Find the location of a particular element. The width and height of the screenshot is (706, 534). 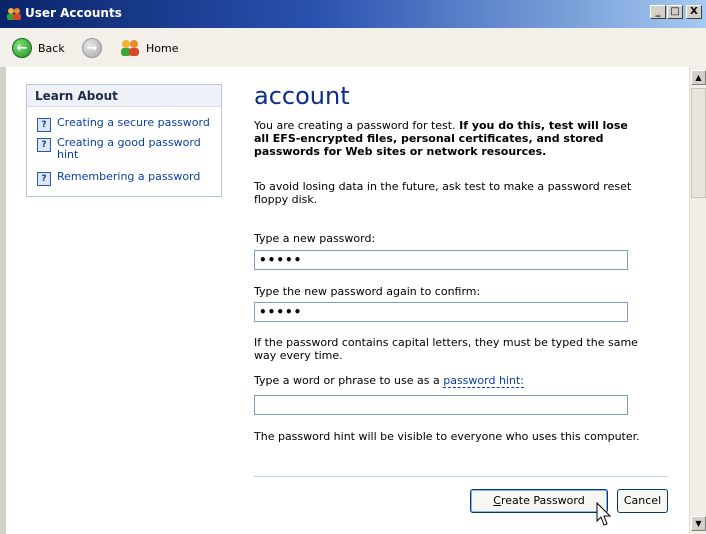

learn-about-heading: Learn About is located at coordinates (124, 96).